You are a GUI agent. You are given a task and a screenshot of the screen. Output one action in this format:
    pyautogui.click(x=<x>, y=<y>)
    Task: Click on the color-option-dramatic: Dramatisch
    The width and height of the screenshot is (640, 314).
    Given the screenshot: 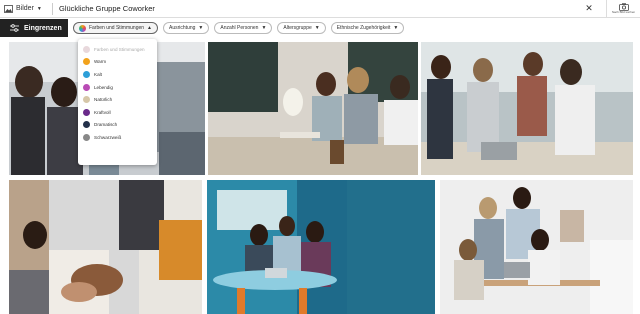 What is the action you would take?
    pyautogui.click(x=117, y=125)
    